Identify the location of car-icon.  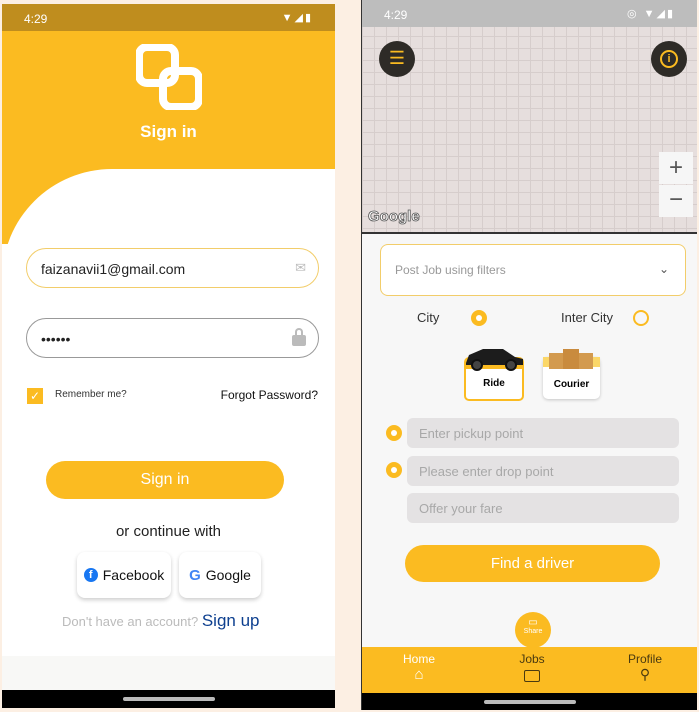
(494, 360).